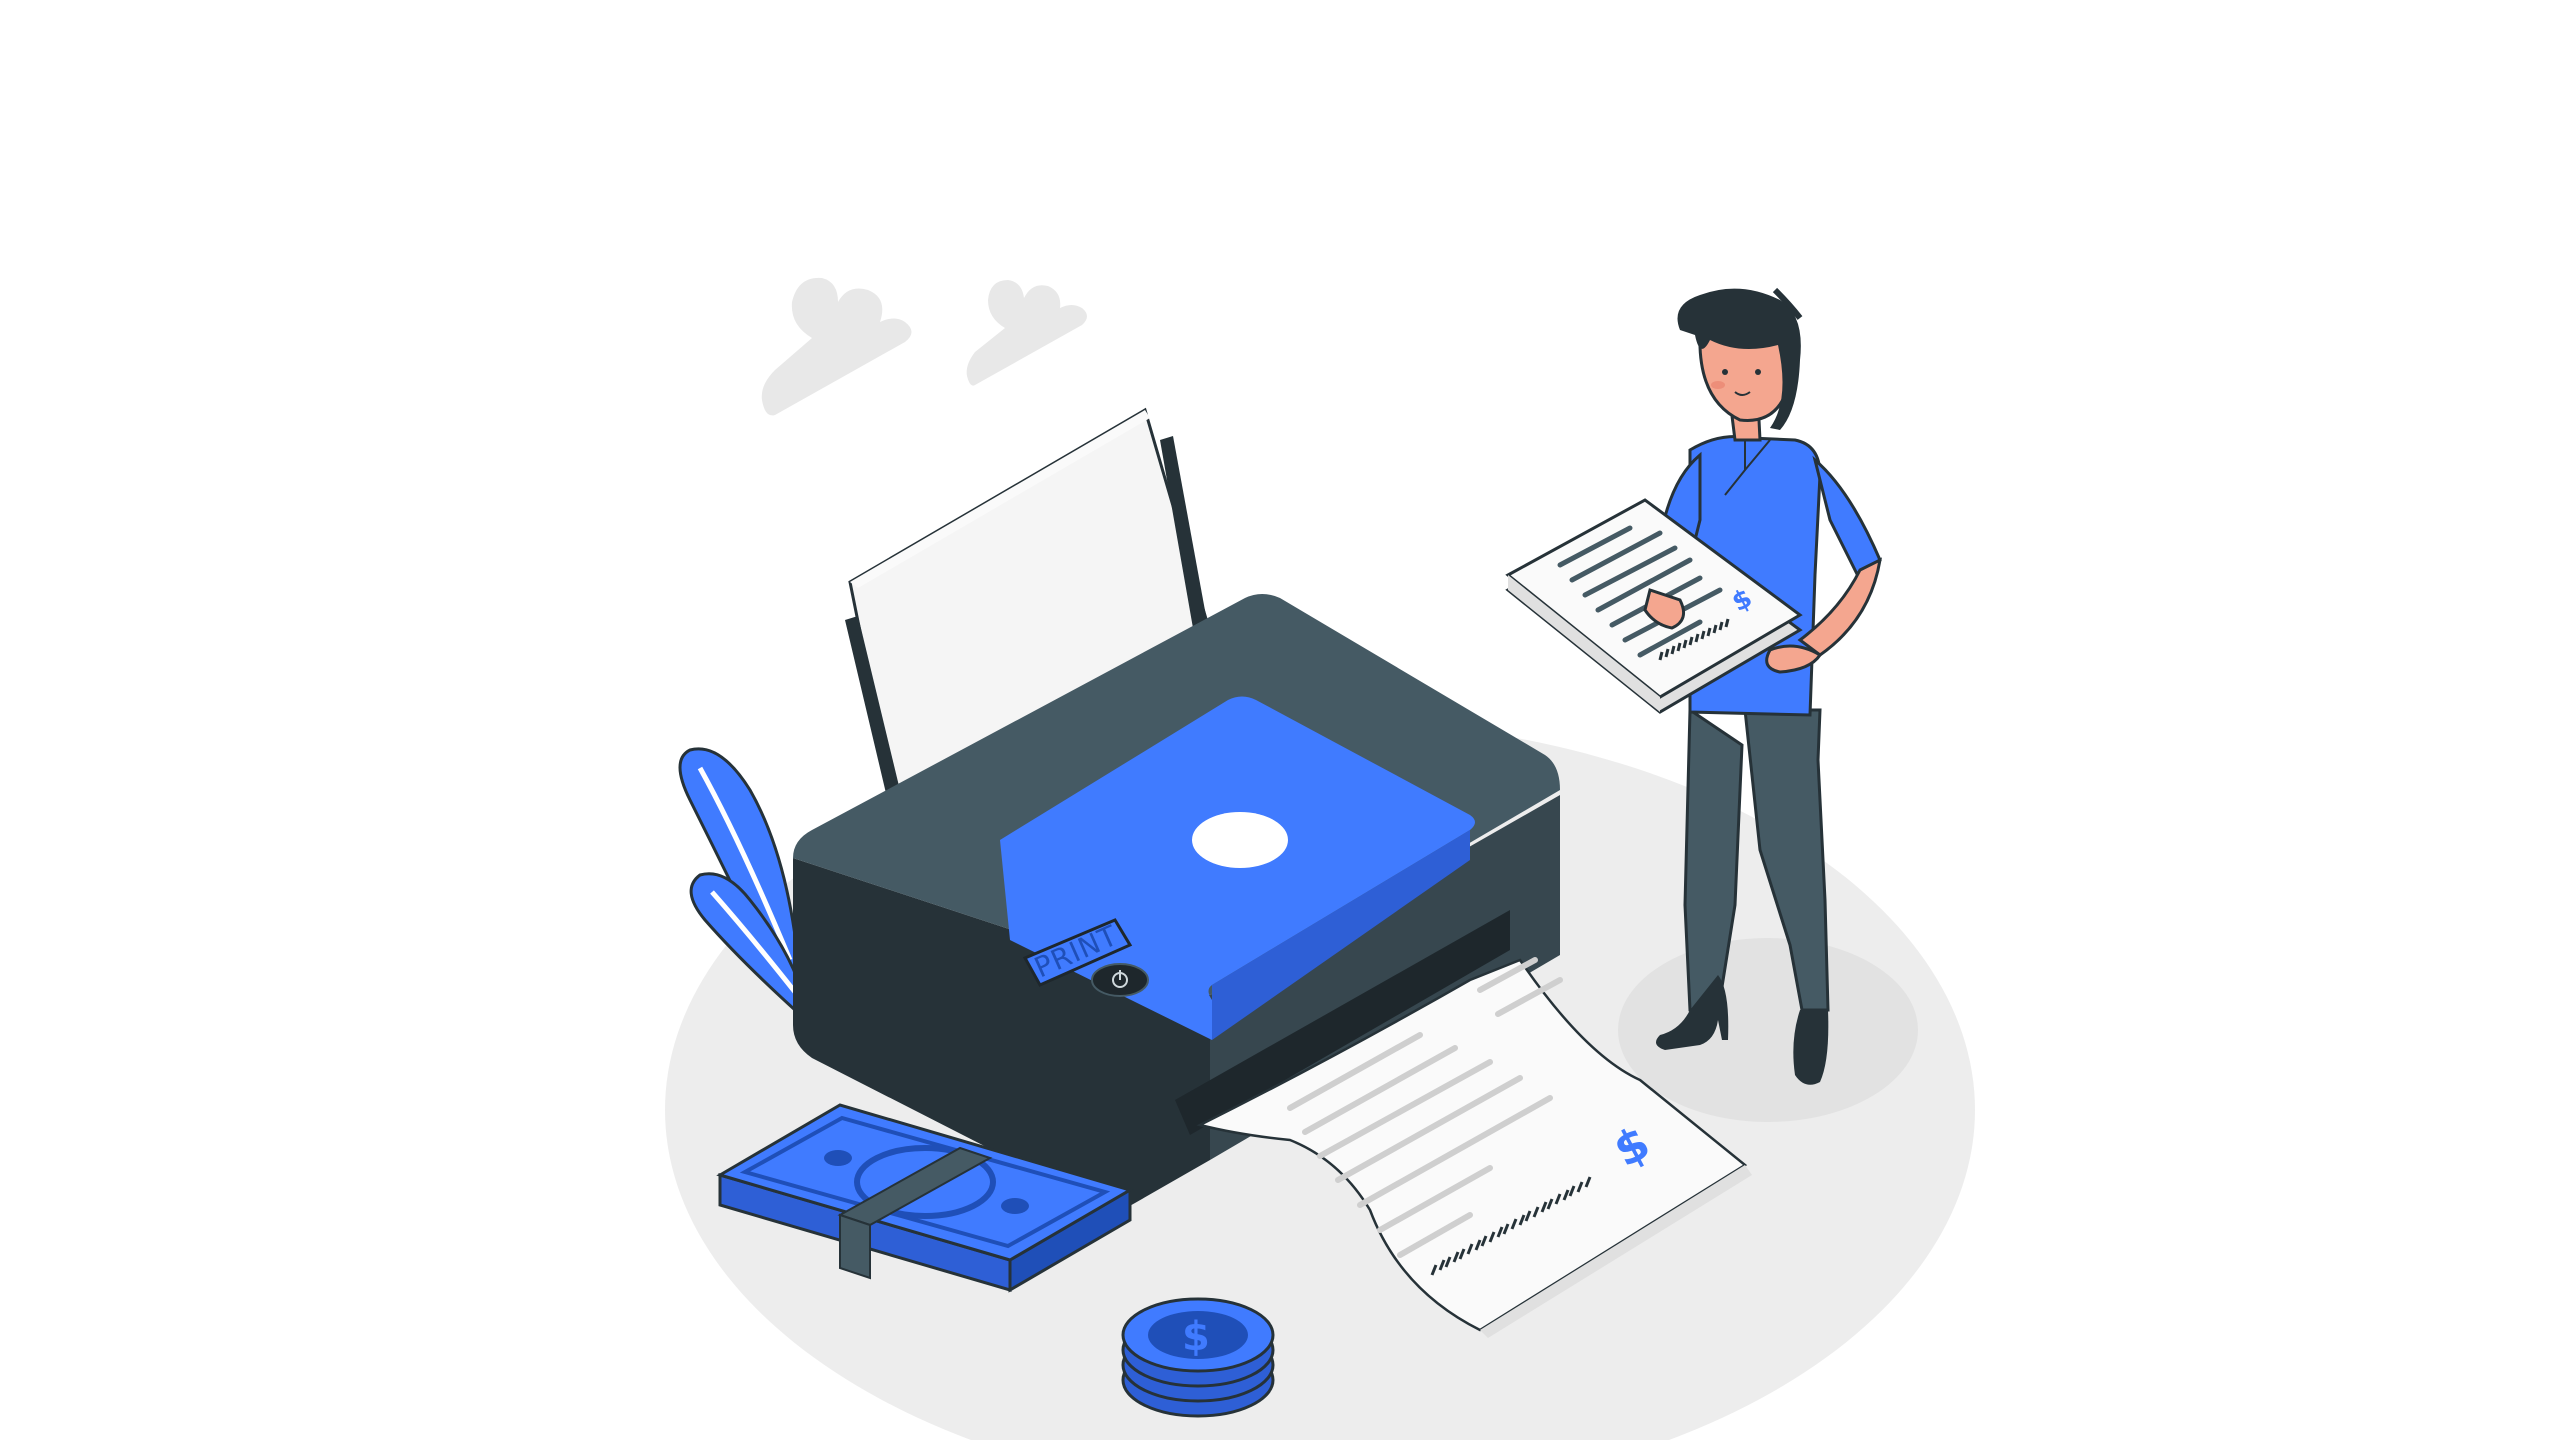 The width and height of the screenshot is (2560, 1440). What do you see at coordinates (1811, 1047) in the screenshot?
I see `right-shoe` at bounding box center [1811, 1047].